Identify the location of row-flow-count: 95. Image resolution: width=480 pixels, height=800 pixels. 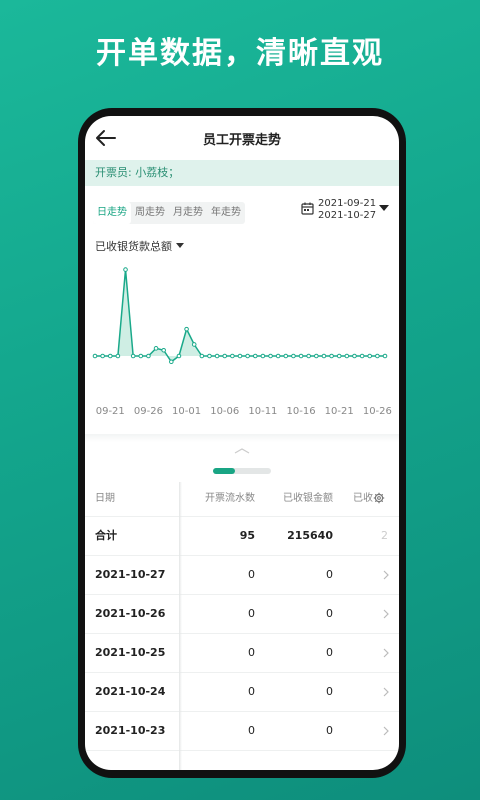
(247, 535).